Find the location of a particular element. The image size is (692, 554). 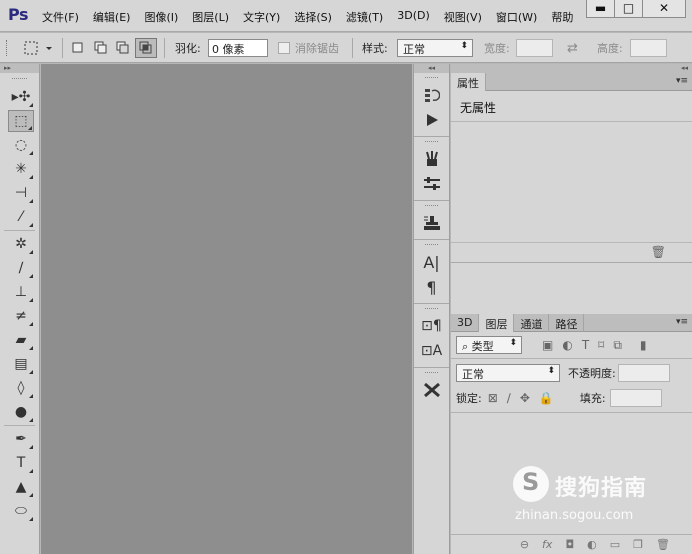

layers-panel-menu-icon: ▾≡ is located at coordinates (682, 322).